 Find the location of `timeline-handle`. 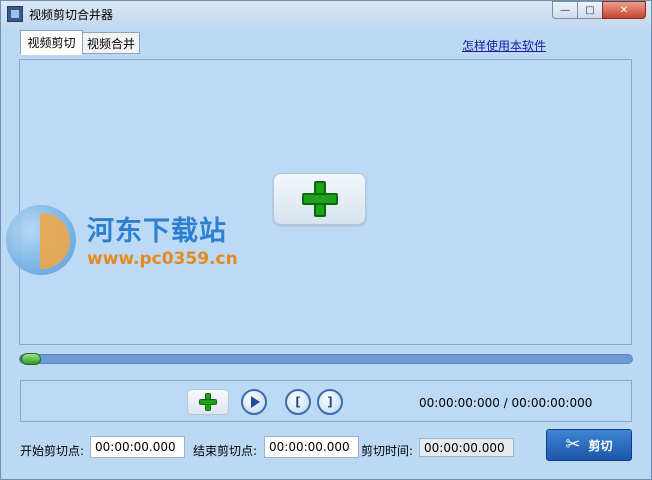

timeline-handle is located at coordinates (31, 359).